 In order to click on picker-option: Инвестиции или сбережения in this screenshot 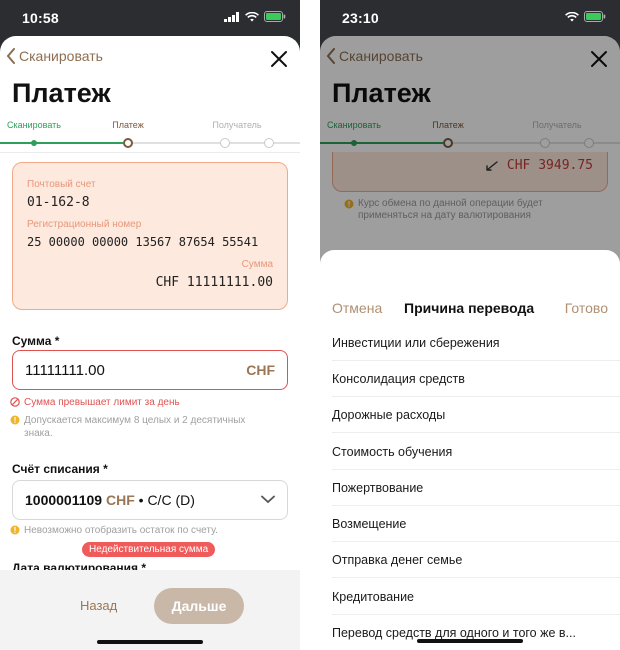, I will do `click(476, 343)`.